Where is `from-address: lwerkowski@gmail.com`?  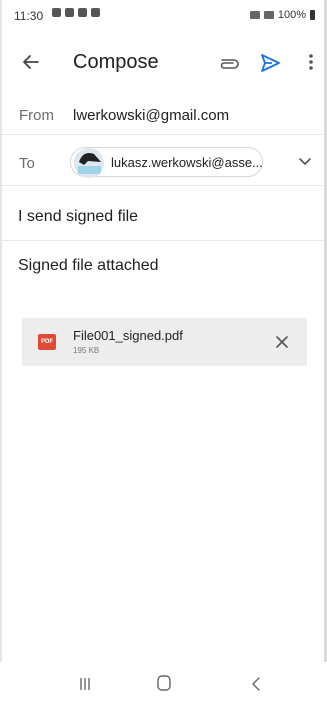
from-address: lwerkowski@gmail.com is located at coordinates (151, 115).